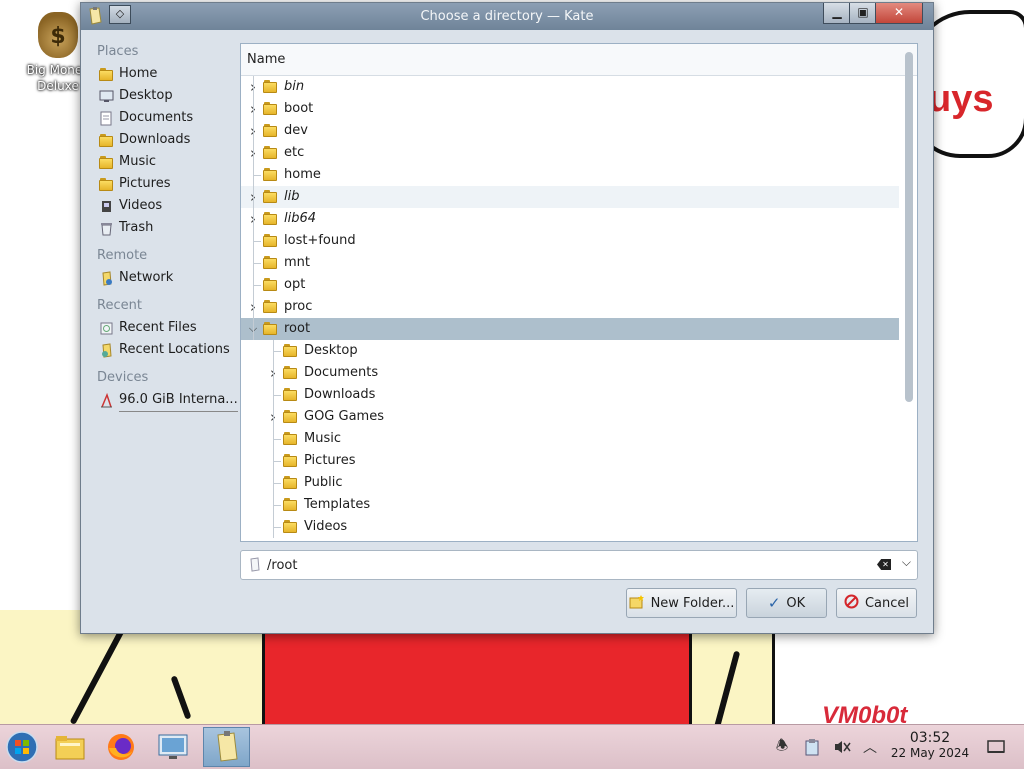  Describe the element at coordinates (996, 747) in the screenshot. I see `show-desktop-icon` at that location.